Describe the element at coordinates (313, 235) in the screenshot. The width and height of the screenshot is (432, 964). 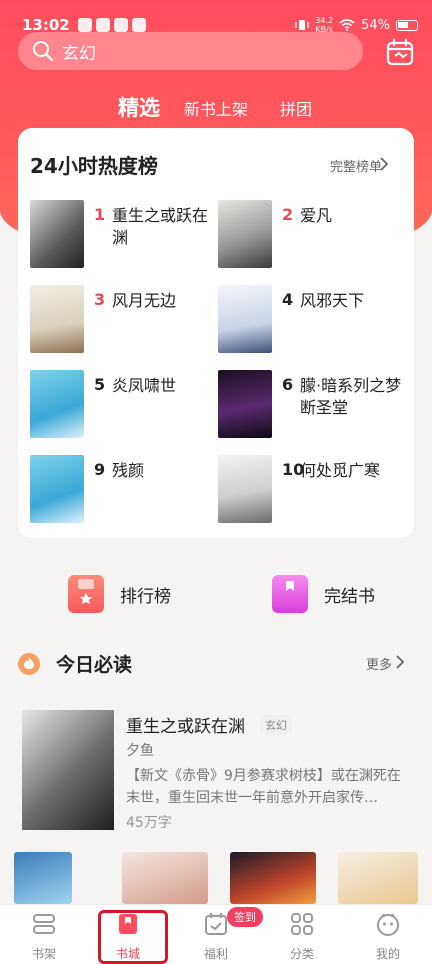
I see `hot-list-item: 2 爱凡` at that location.